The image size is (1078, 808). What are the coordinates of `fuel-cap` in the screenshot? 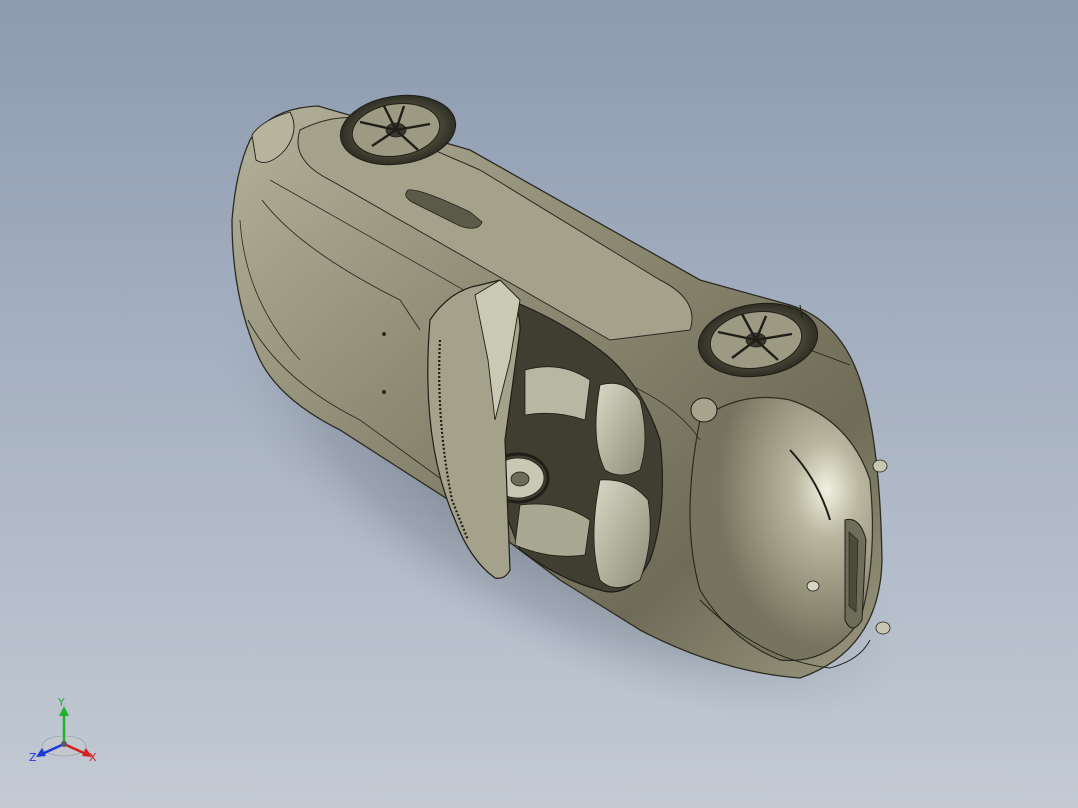 It's located at (704, 410).